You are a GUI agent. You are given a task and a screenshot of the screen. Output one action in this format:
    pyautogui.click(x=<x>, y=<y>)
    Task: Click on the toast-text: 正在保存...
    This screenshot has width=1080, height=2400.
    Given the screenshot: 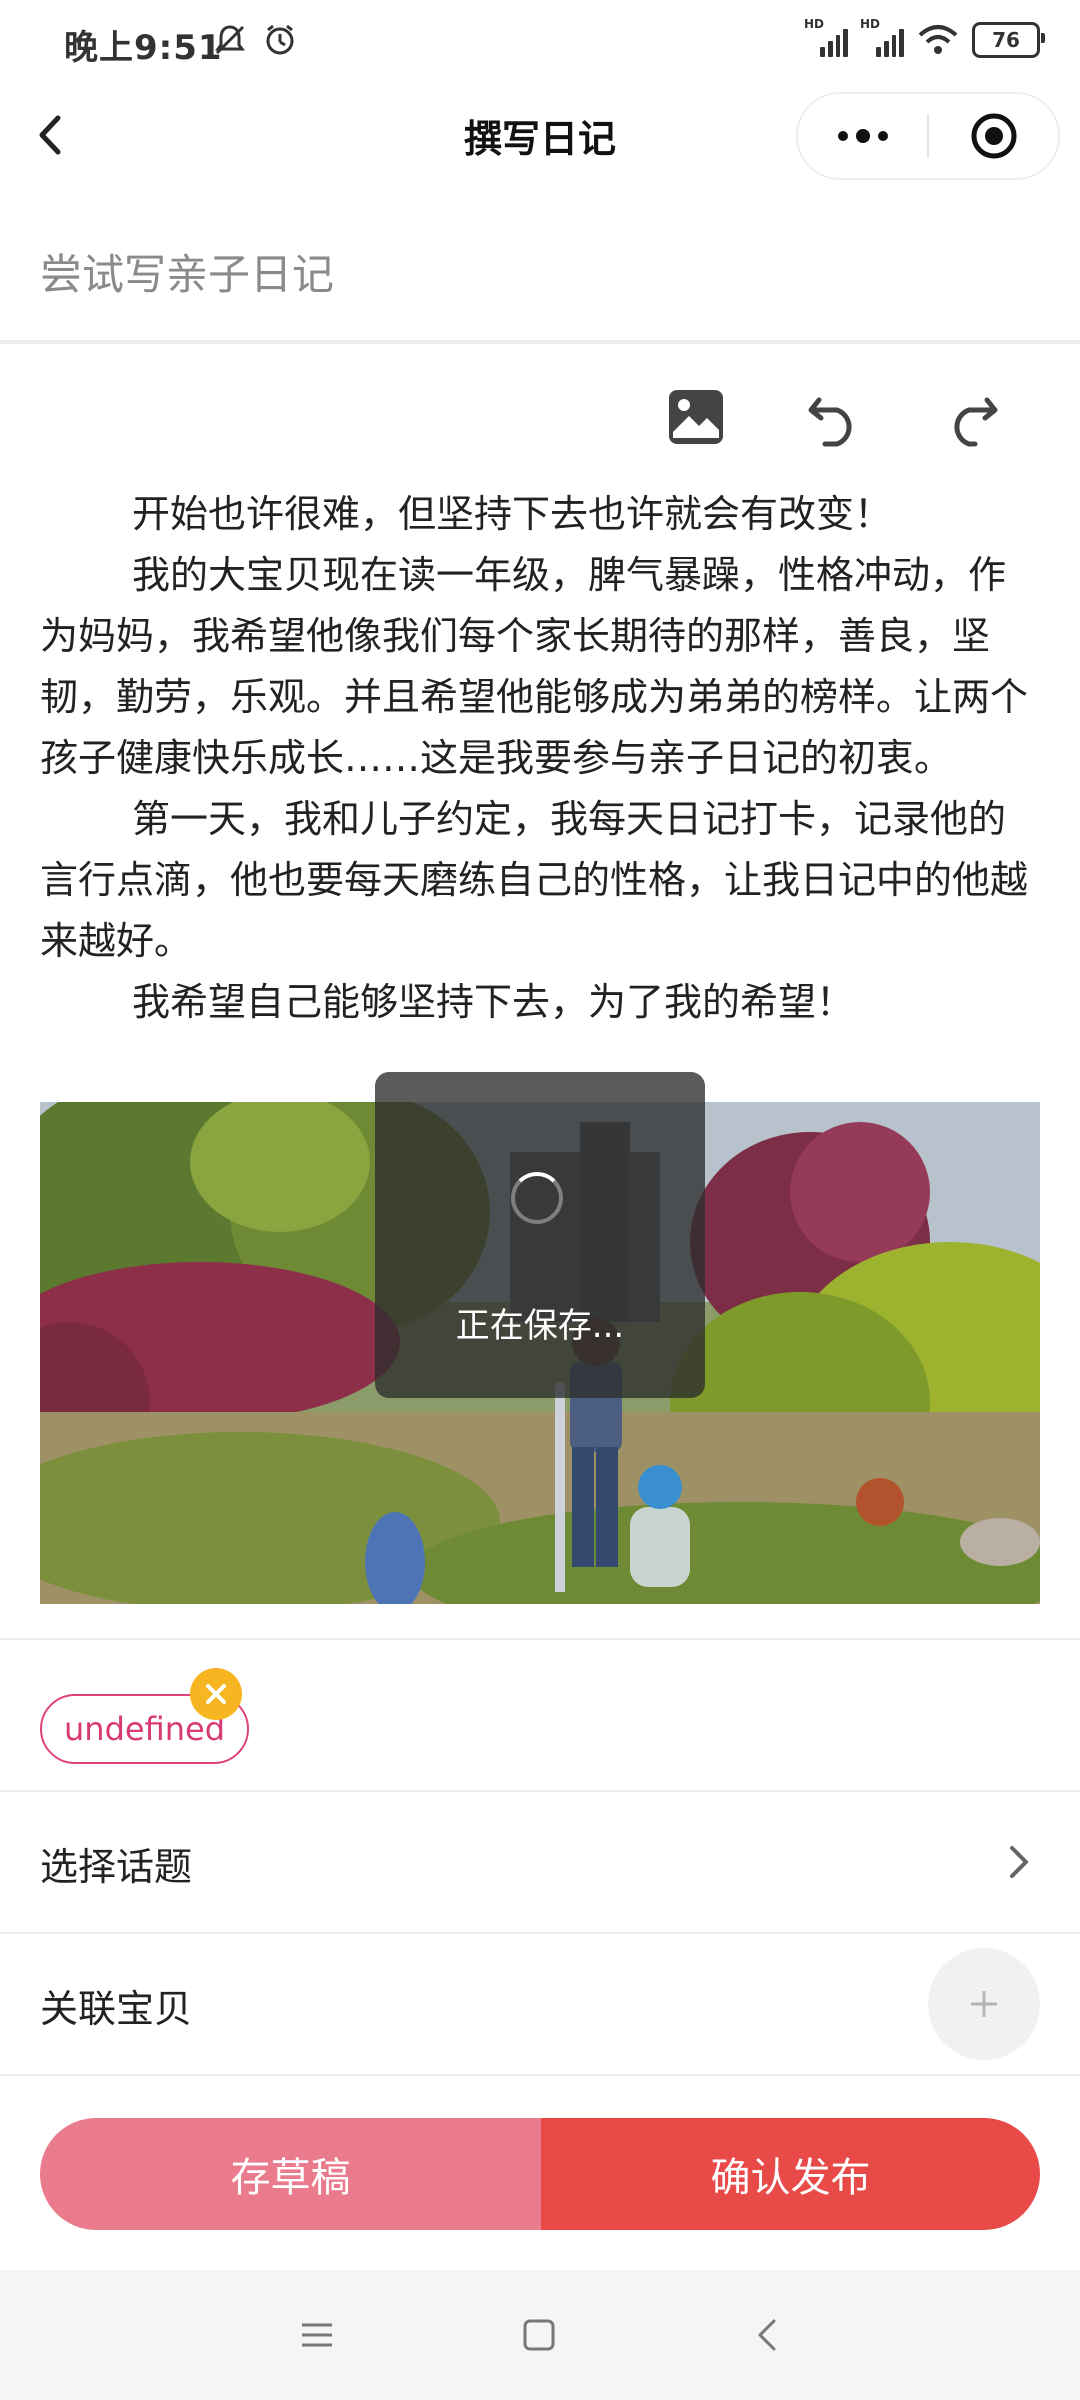 What is the action you would take?
    pyautogui.click(x=540, y=1326)
    